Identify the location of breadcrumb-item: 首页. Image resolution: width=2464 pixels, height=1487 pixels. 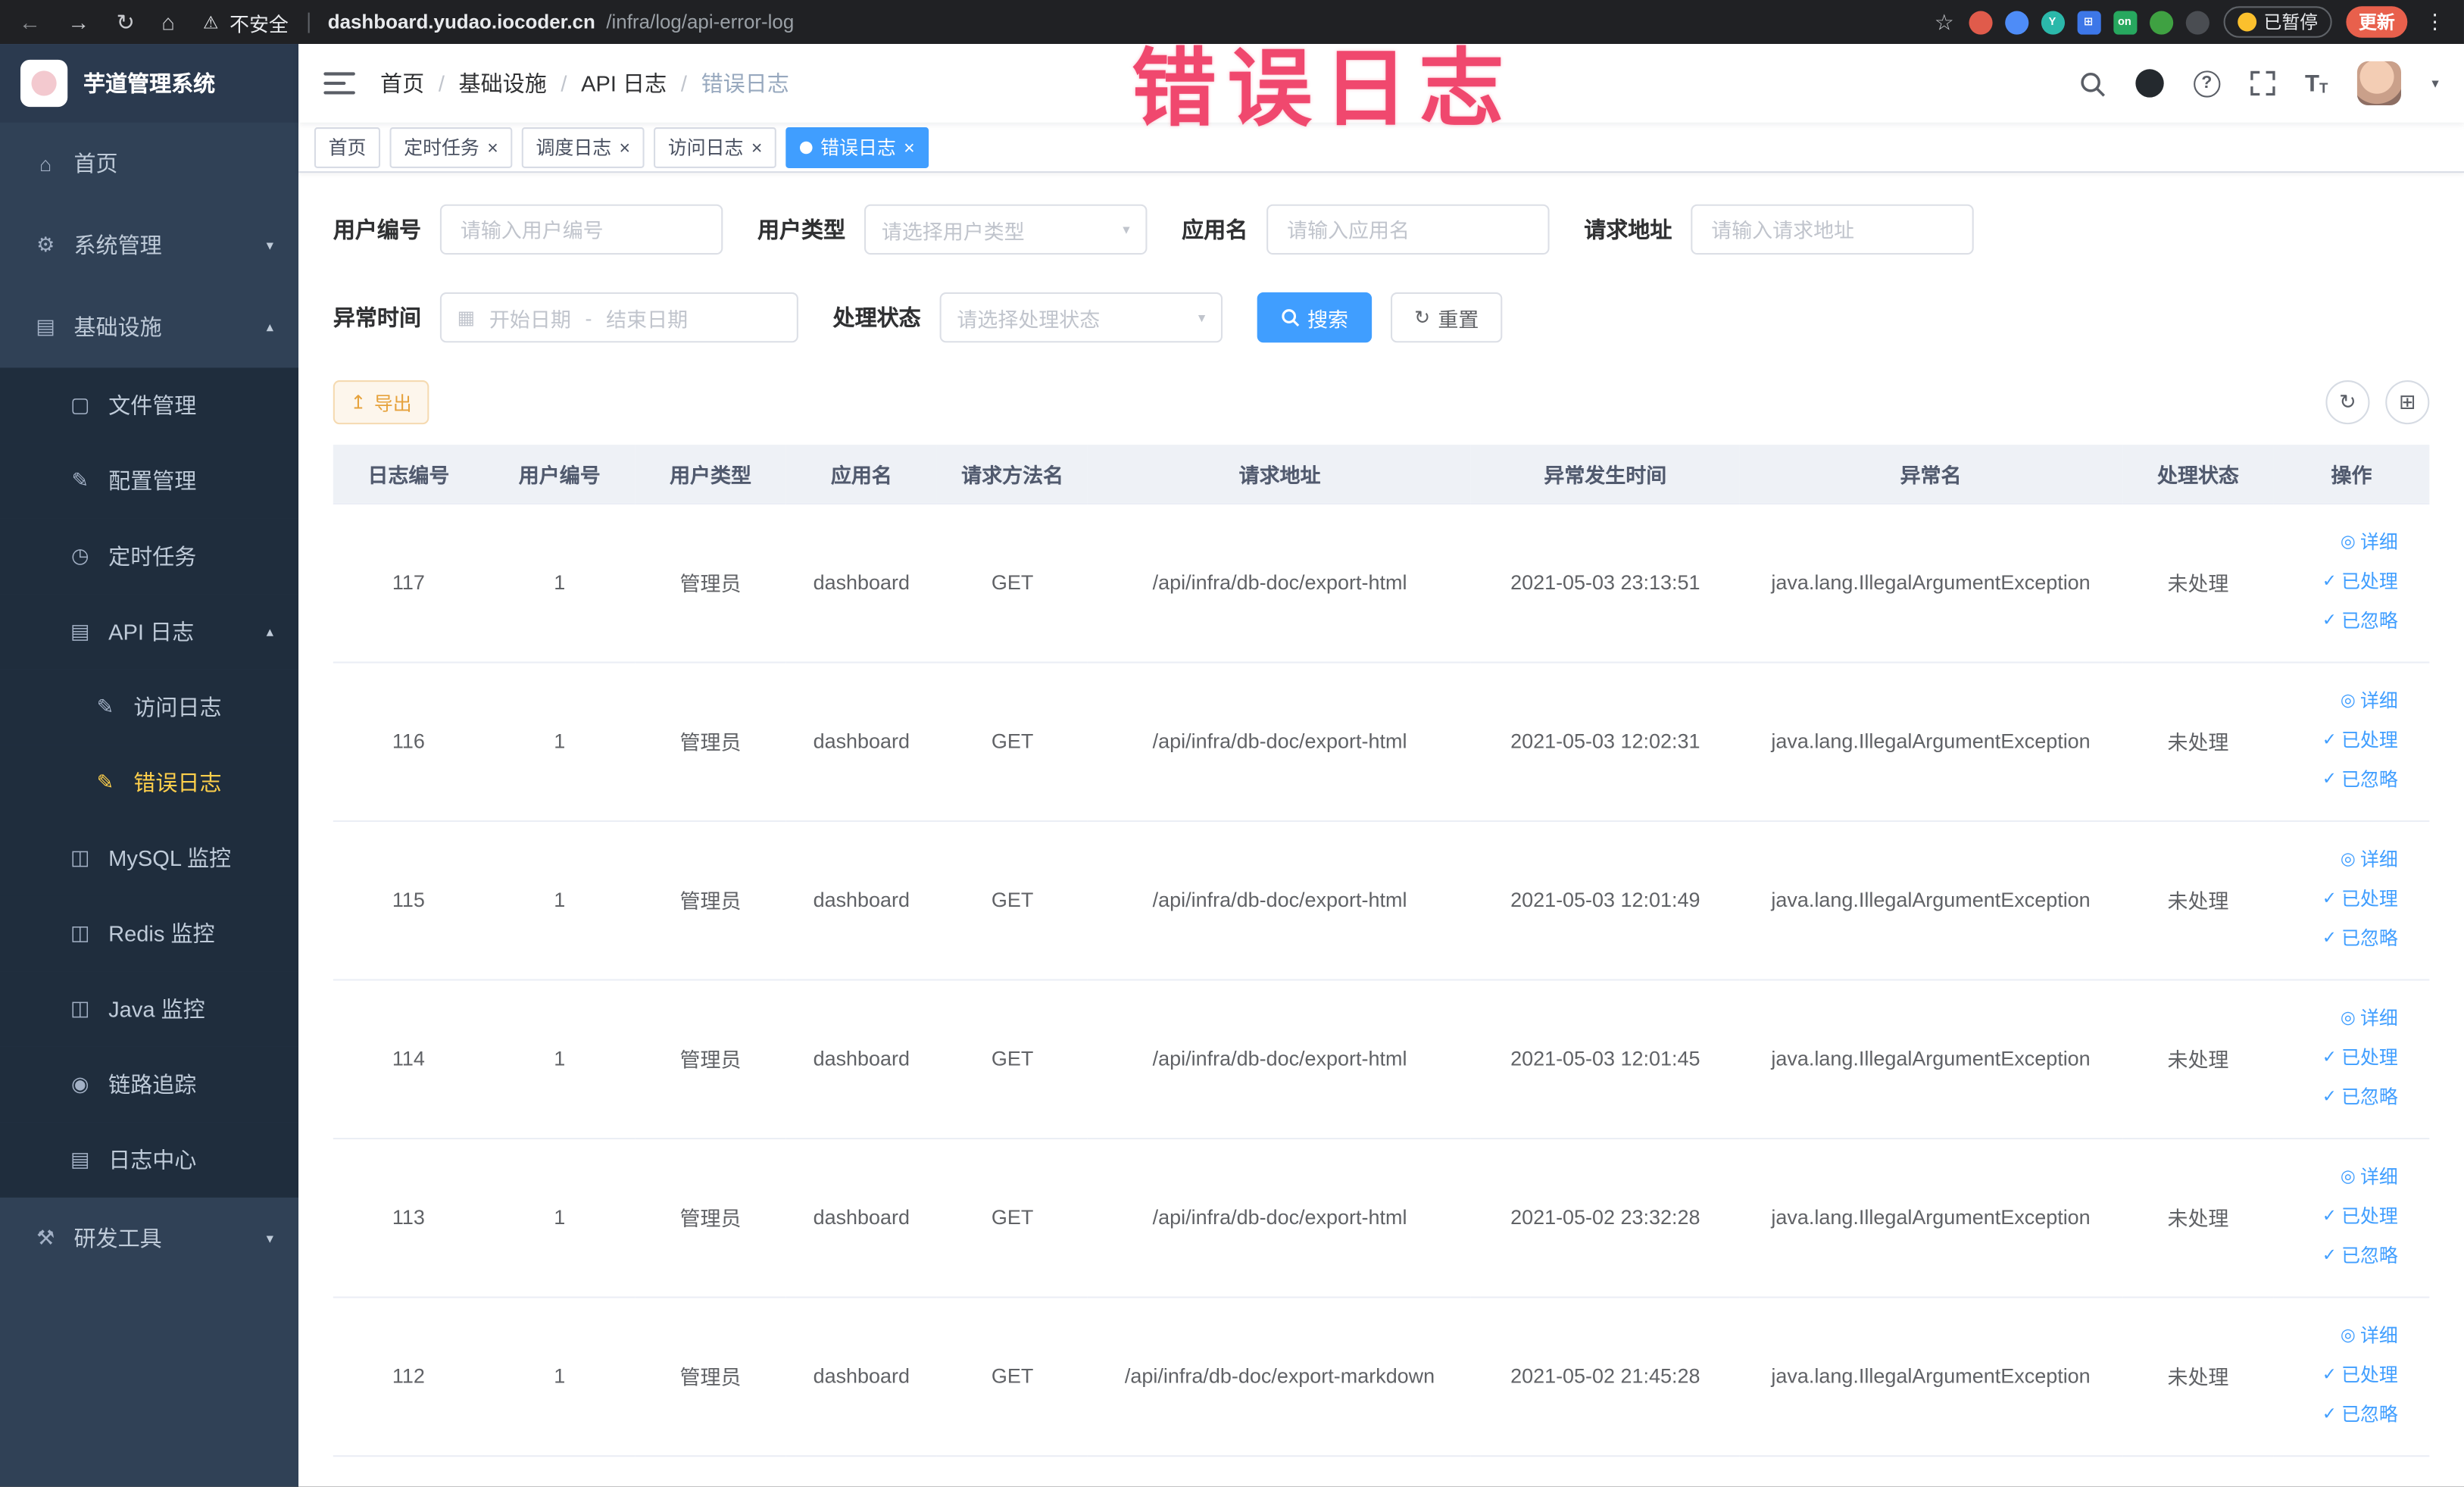
(402, 82).